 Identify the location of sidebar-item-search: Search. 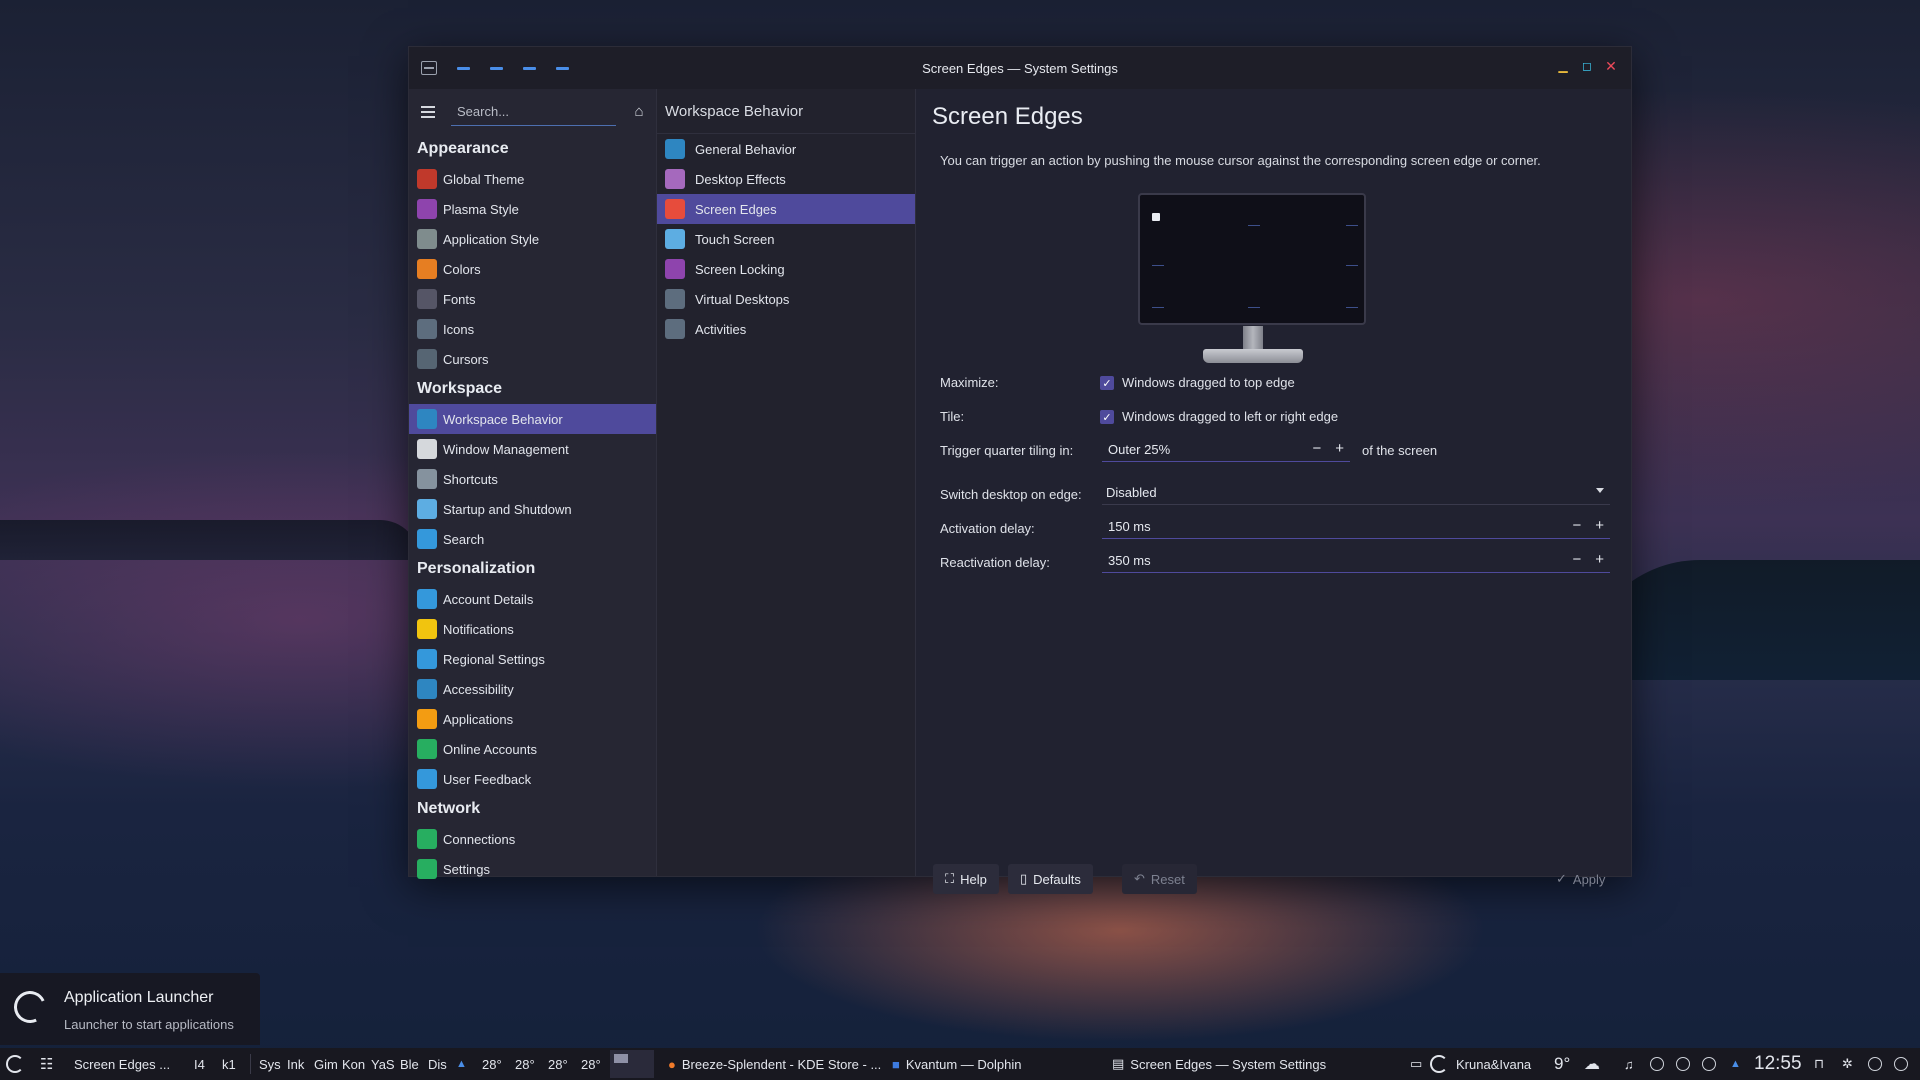
(532, 539).